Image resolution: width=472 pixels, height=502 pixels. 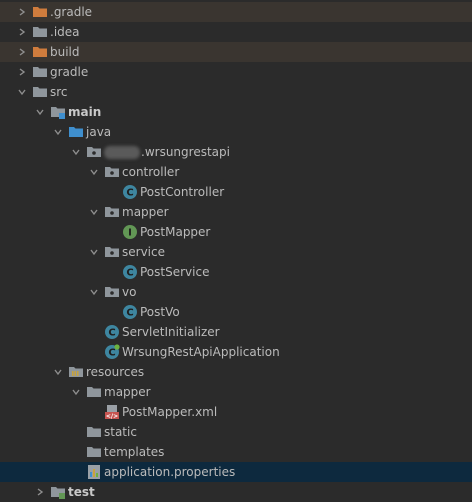 I want to click on tree-item-static: static, so click(x=236, y=432).